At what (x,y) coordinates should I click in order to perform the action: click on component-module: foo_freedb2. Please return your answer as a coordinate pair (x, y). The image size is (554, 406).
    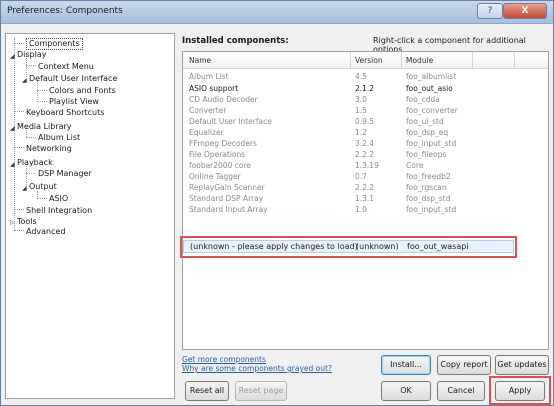
    Looking at the image, I should click on (428, 176).